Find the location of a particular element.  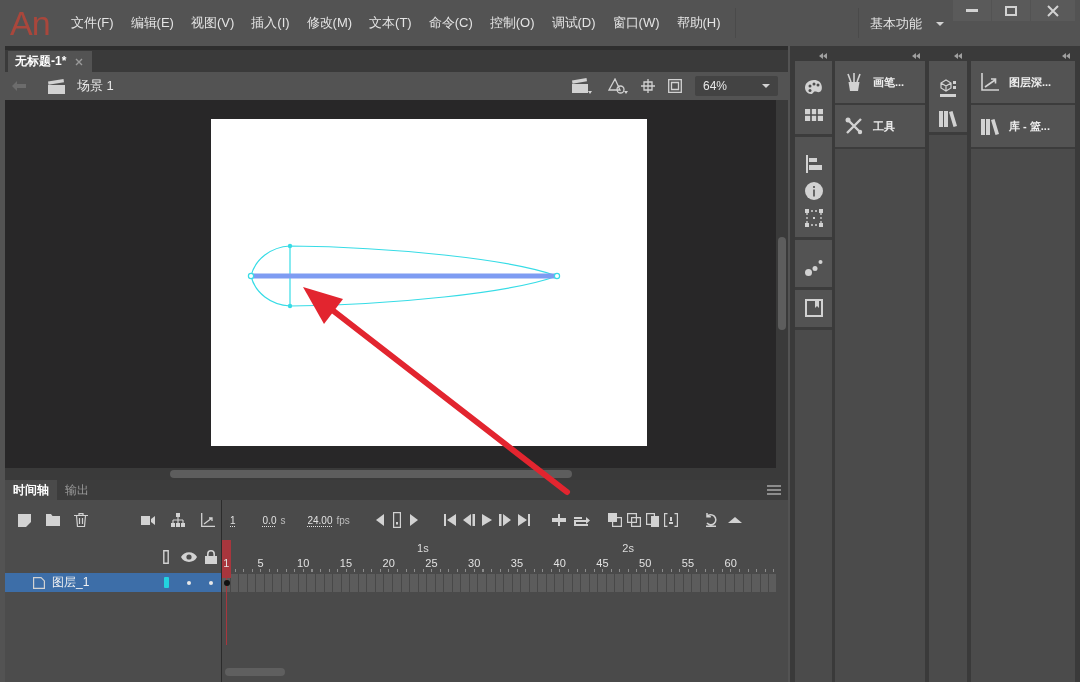

grid-icon is located at coordinates (813, 115).